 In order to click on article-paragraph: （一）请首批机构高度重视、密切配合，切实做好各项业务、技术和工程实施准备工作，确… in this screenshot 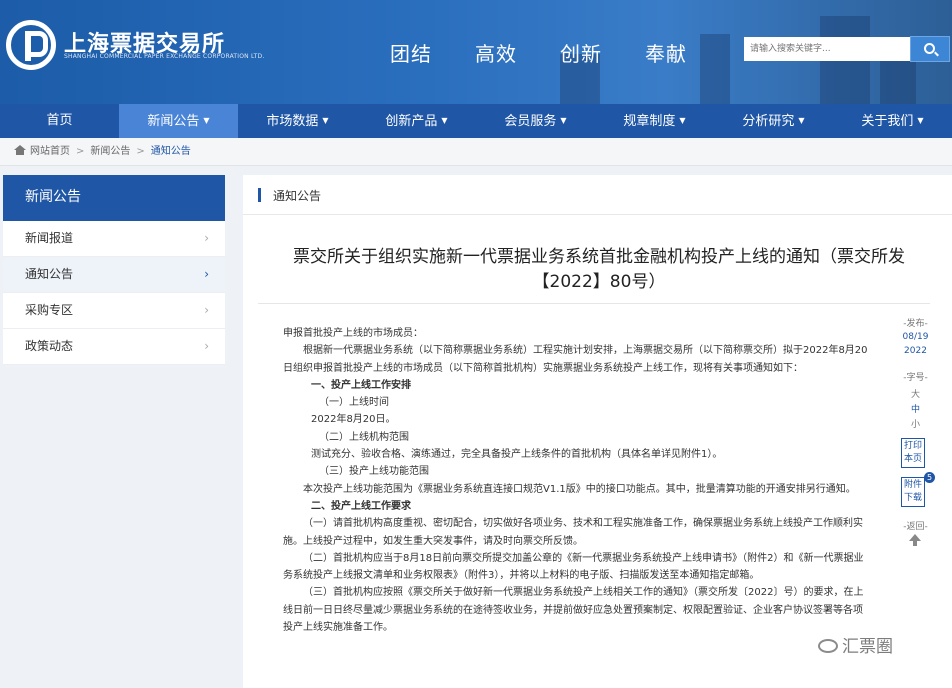, I will do `click(573, 532)`.